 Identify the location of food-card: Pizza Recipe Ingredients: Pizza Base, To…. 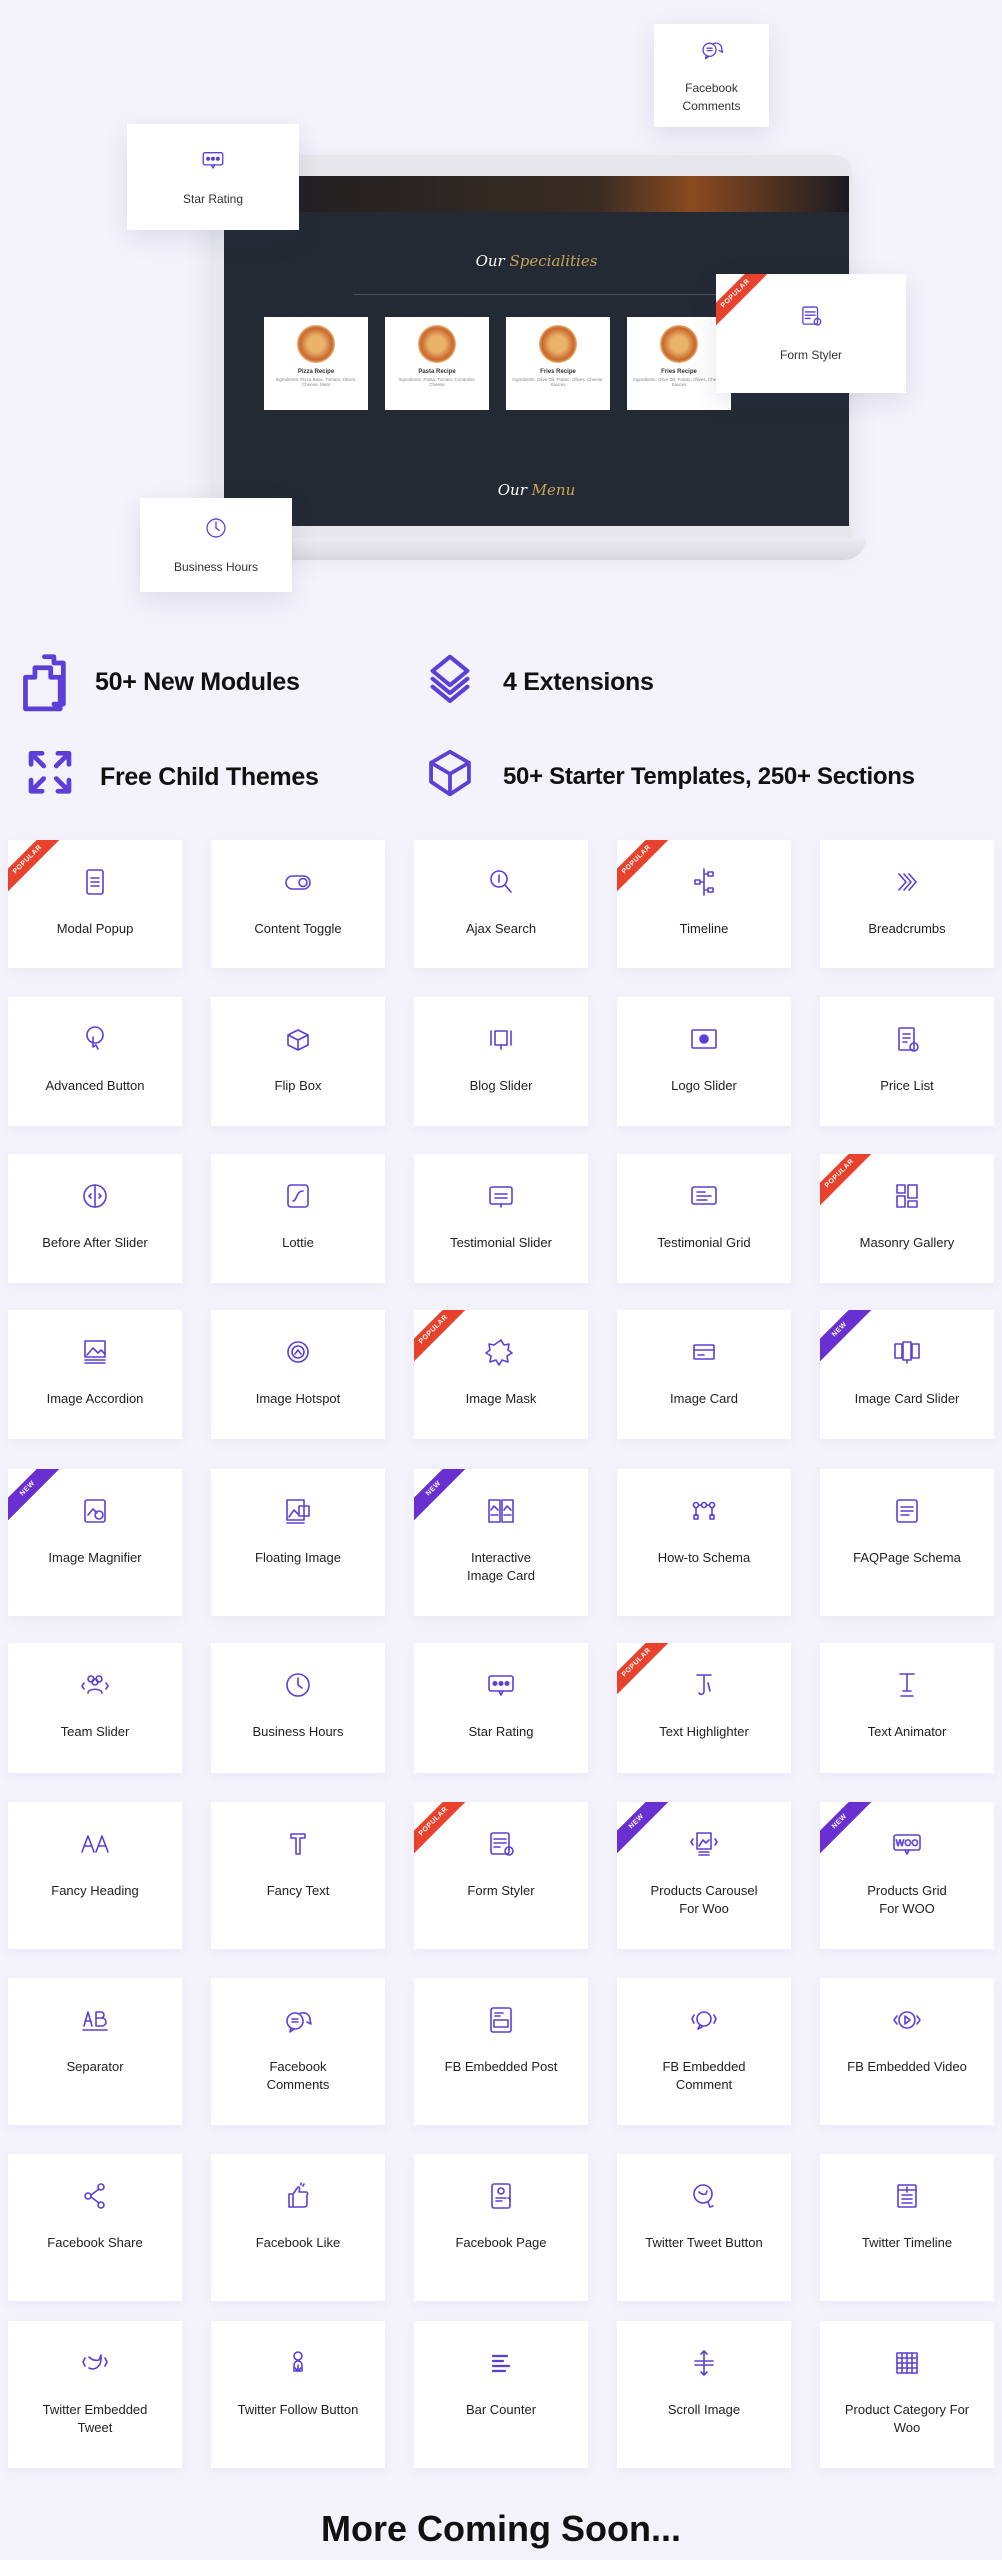
(316, 363).